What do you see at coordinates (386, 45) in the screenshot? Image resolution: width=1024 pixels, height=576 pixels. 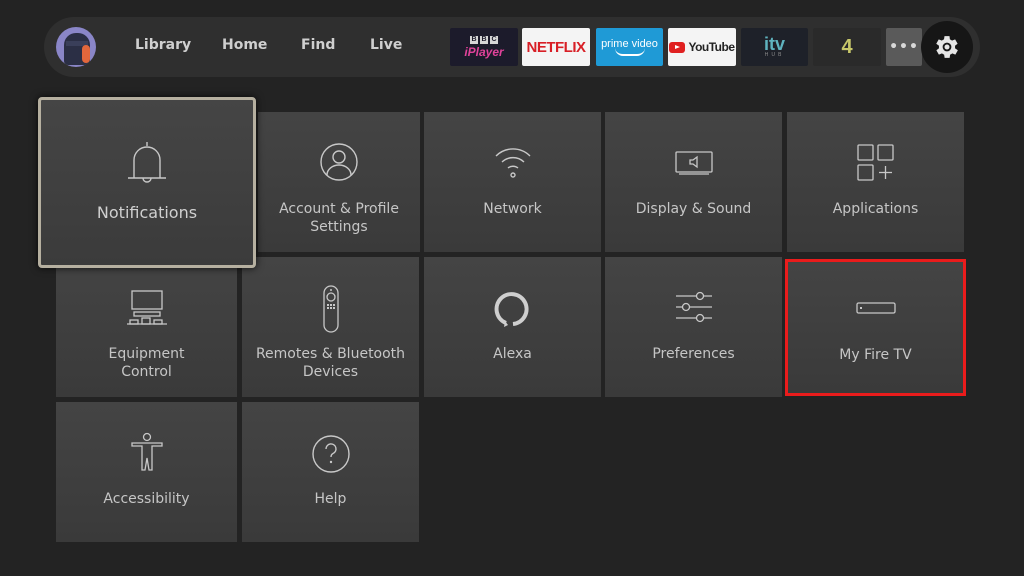 I see `nav-live: Live` at bounding box center [386, 45].